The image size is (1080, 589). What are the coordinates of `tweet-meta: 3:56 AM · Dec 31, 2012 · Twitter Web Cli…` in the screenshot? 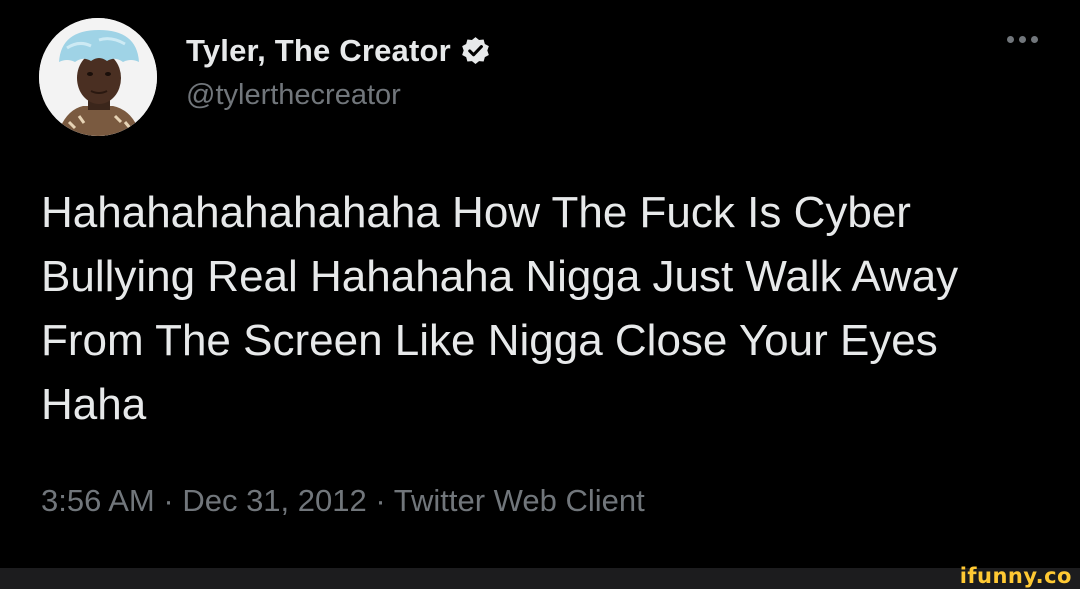 It's located at (343, 501).